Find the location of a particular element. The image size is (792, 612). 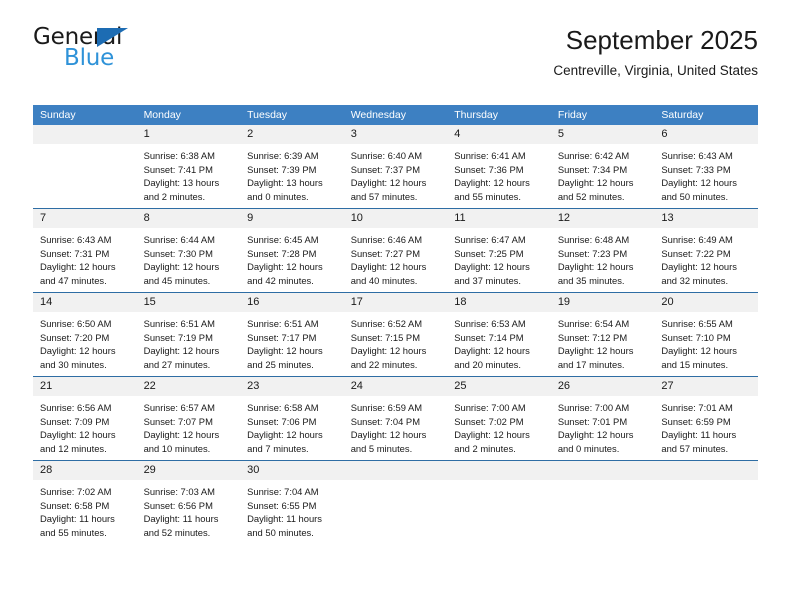

sunrise-text: Sunrise: 6:44 AM is located at coordinates (179, 239).